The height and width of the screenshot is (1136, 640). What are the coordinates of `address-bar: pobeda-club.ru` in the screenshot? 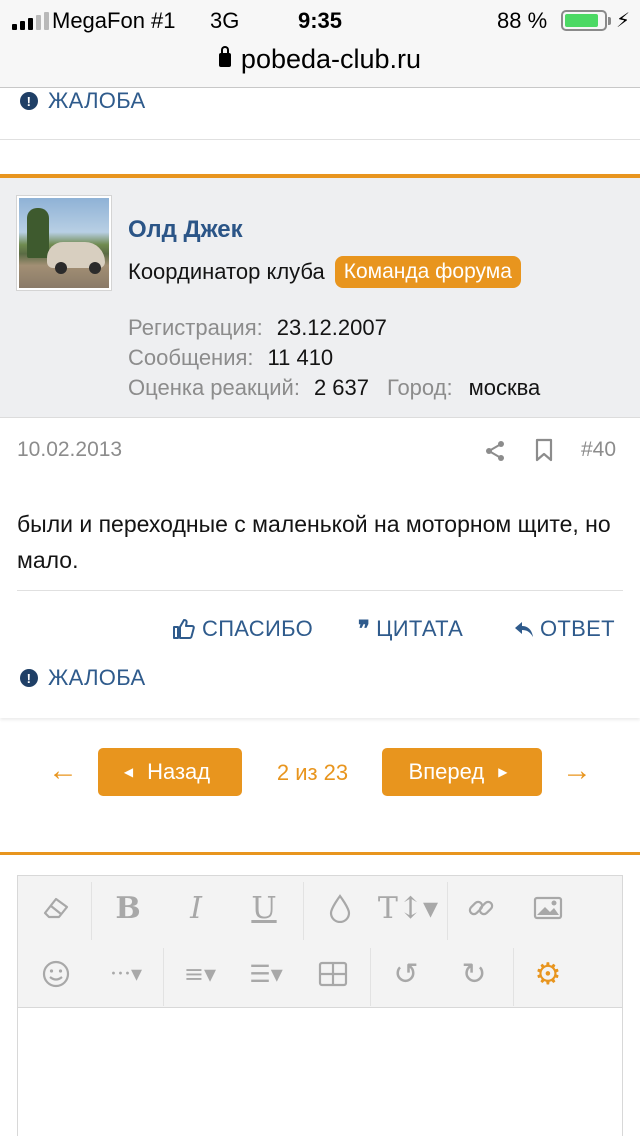 It's located at (320, 64).